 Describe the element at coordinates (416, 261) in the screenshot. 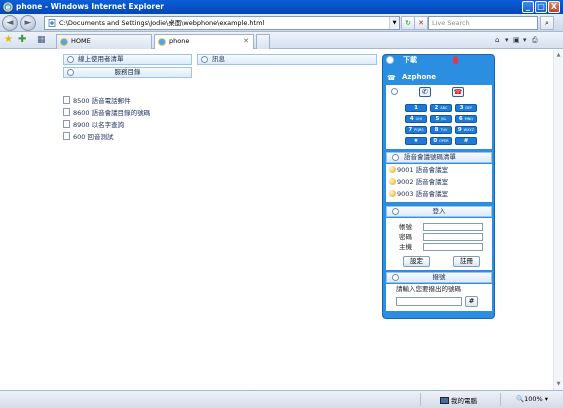

I see `settings-button: 設定` at that location.